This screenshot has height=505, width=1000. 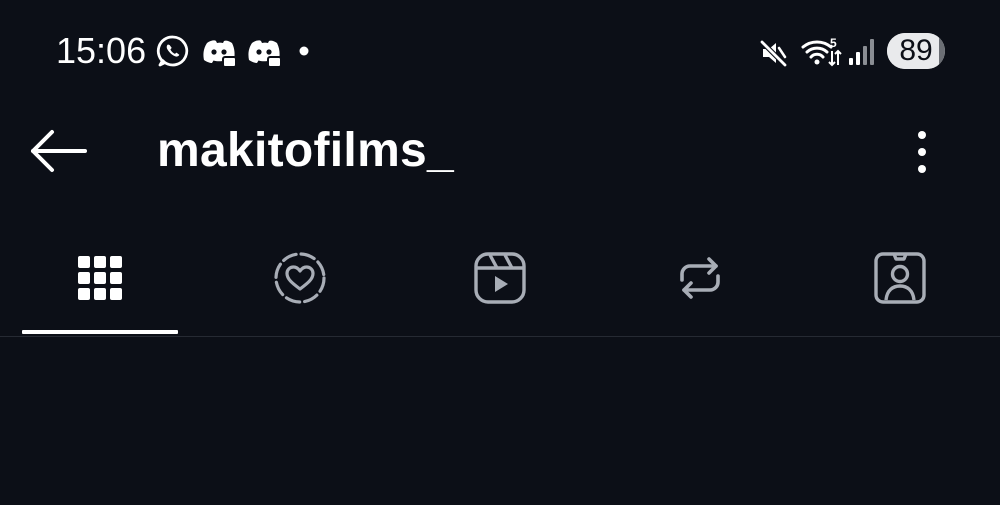 What do you see at coordinates (100, 278) in the screenshot?
I see `grid-icon` at bounding box center [100, 278].